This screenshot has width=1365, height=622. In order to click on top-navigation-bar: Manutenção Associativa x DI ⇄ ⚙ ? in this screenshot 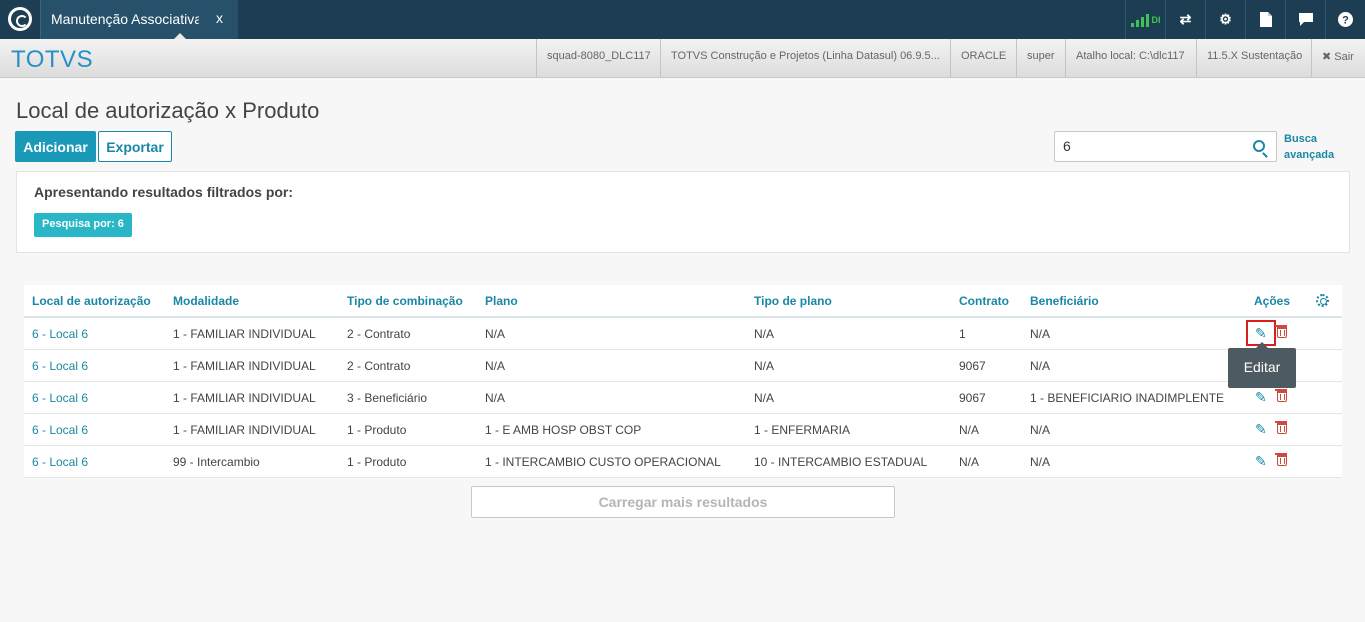, I will do `click(682, 19)`.